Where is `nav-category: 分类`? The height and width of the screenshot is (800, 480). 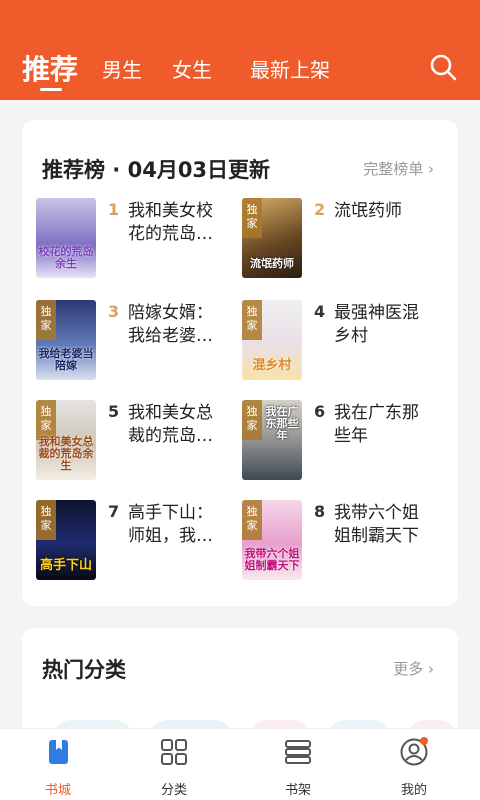 nav-category: 分类 is located at coordinates (174, 767).